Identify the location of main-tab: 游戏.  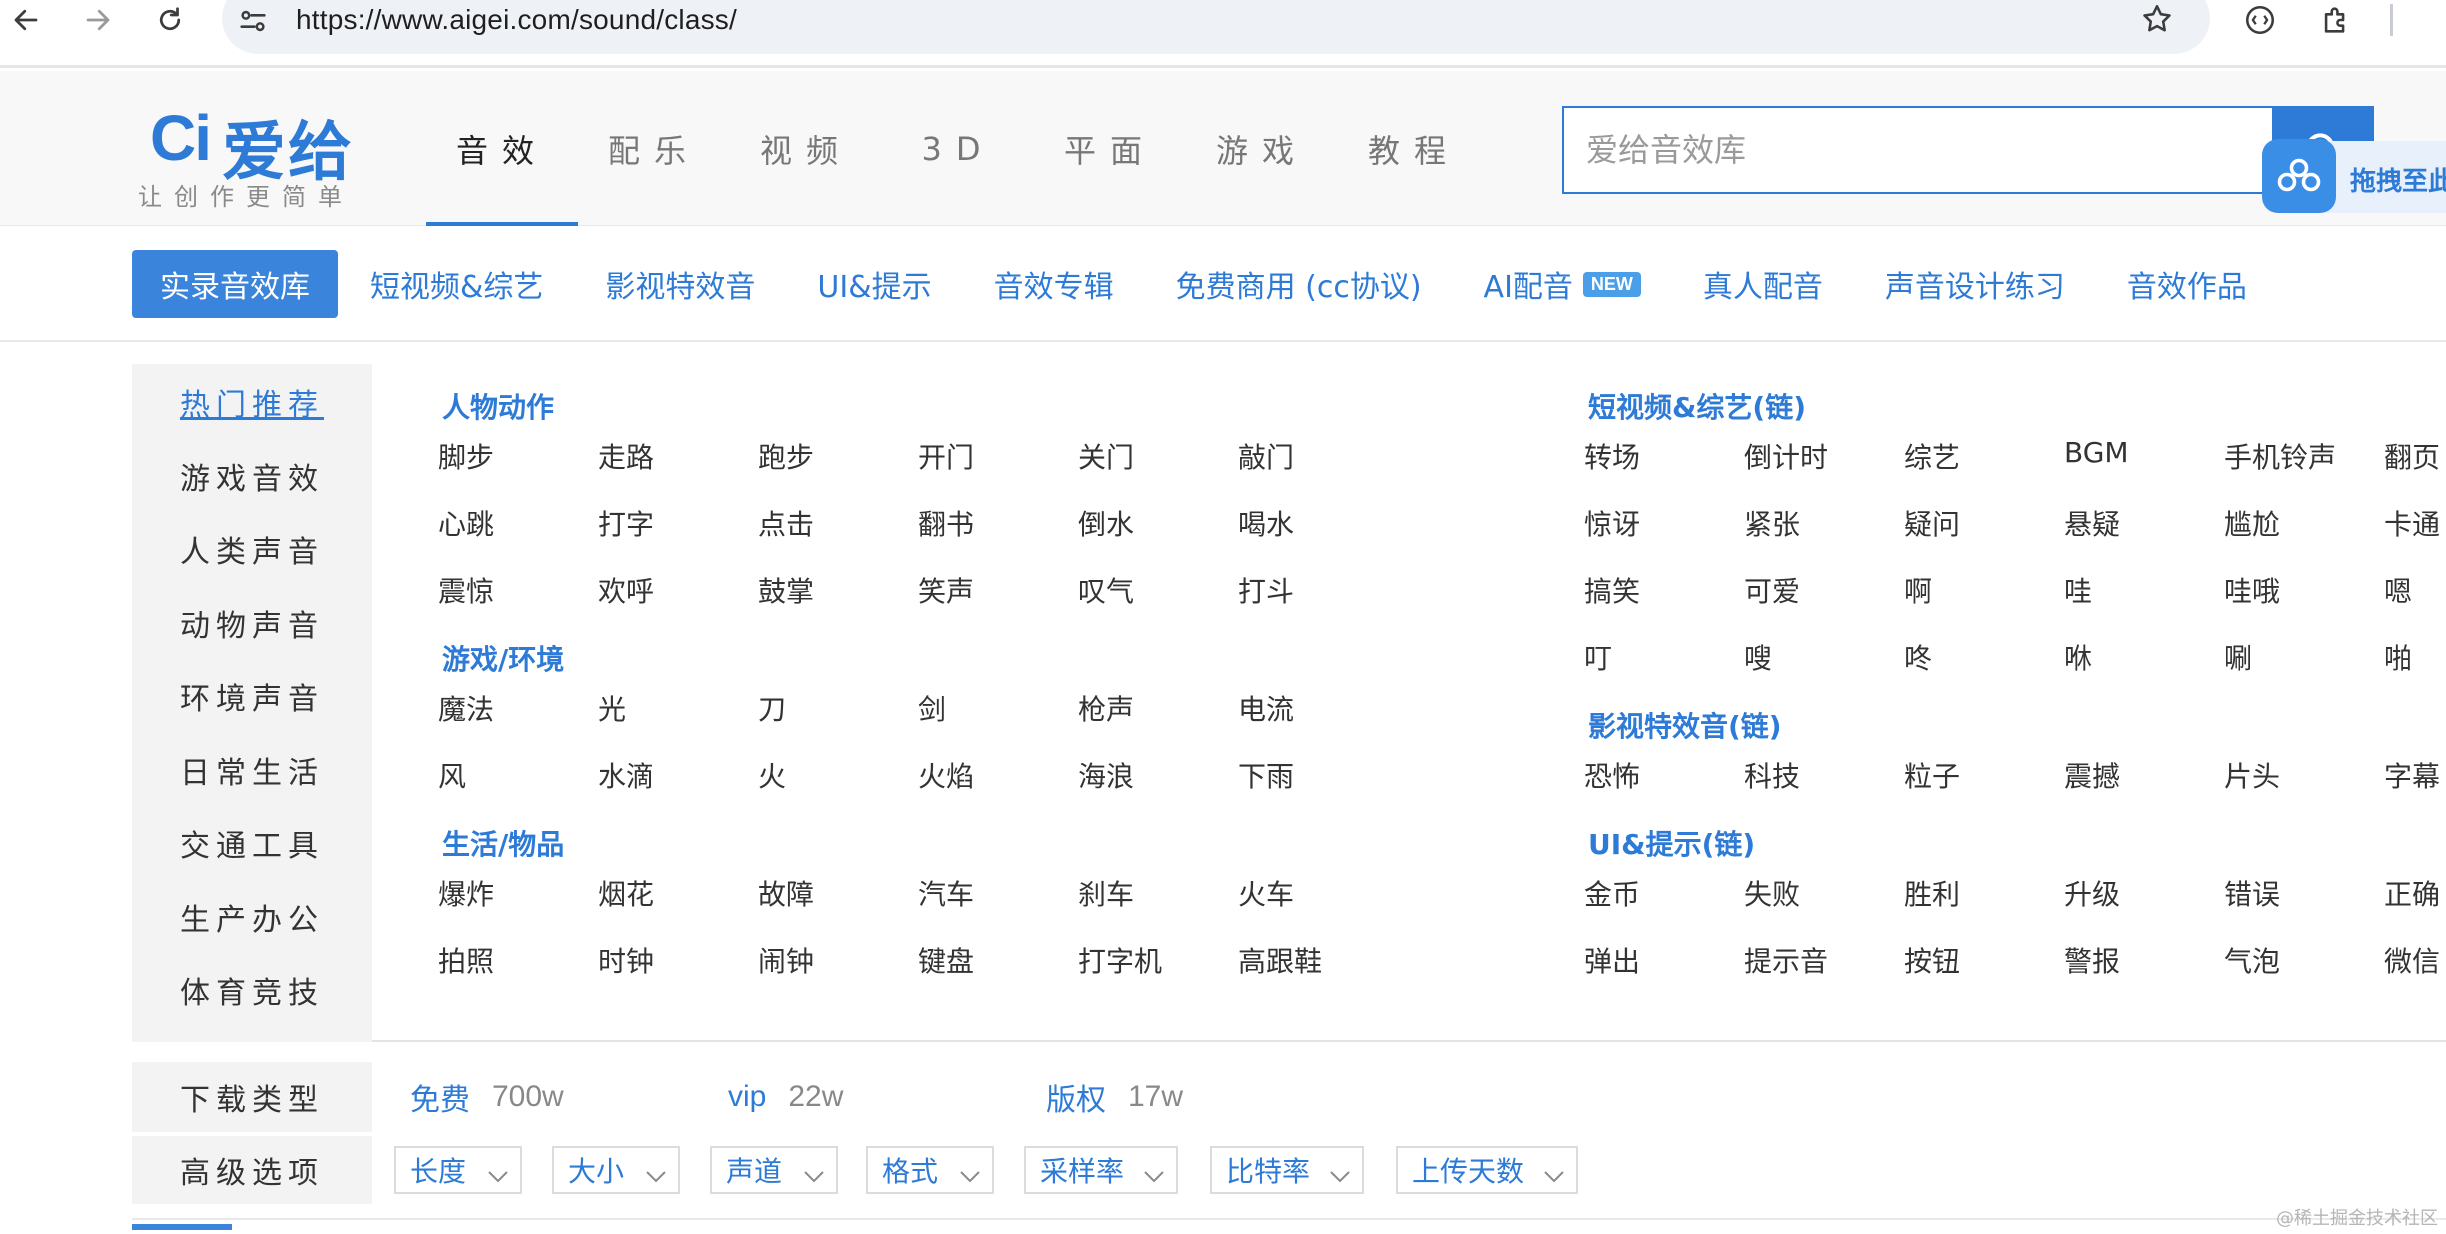
(1262, 148).